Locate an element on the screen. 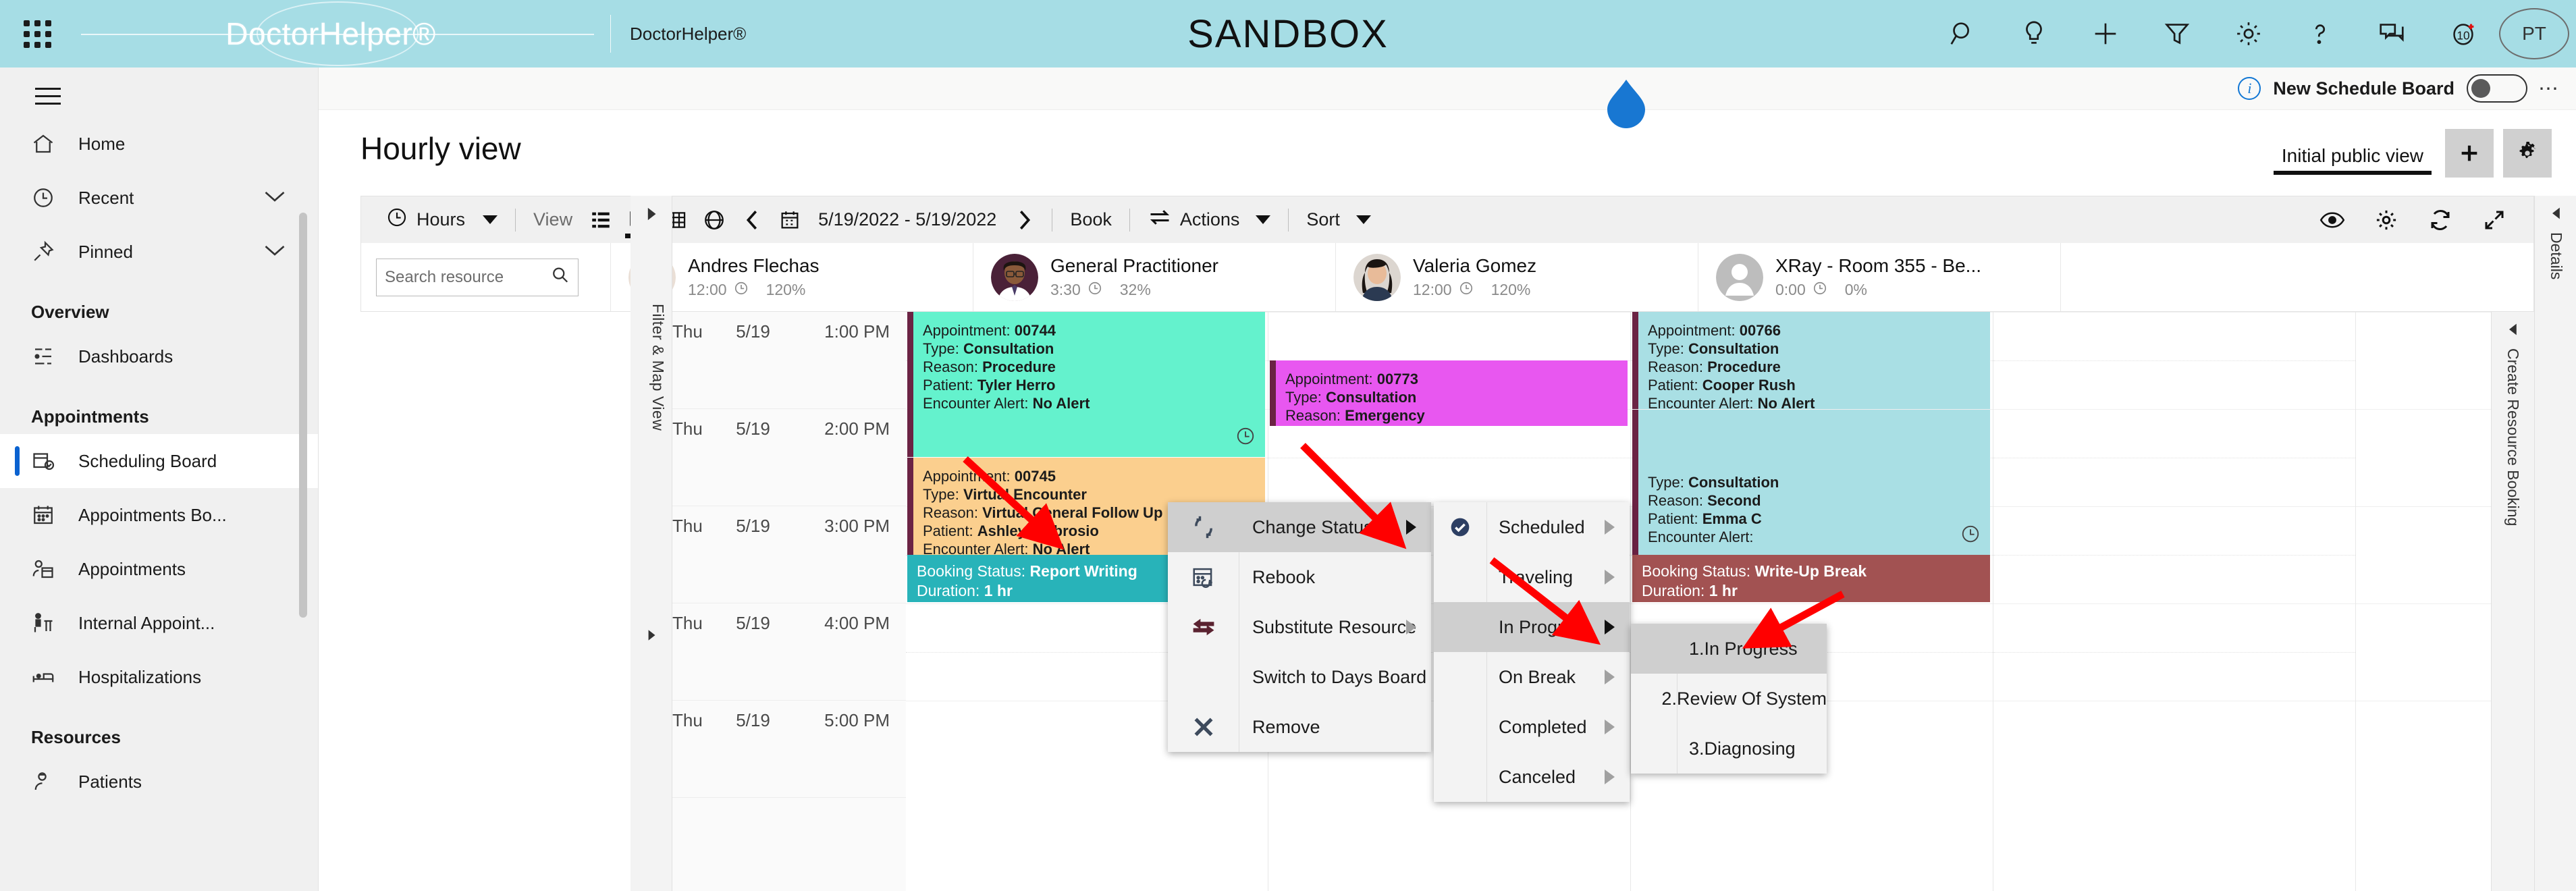 The height and width of the screenshot is (891, 2576). filter-map-view-label: Filter & Map View is located at coordinates (658, 368).